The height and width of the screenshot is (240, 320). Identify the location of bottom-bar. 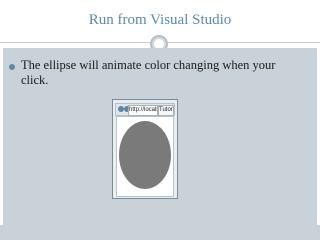
(160, 232).